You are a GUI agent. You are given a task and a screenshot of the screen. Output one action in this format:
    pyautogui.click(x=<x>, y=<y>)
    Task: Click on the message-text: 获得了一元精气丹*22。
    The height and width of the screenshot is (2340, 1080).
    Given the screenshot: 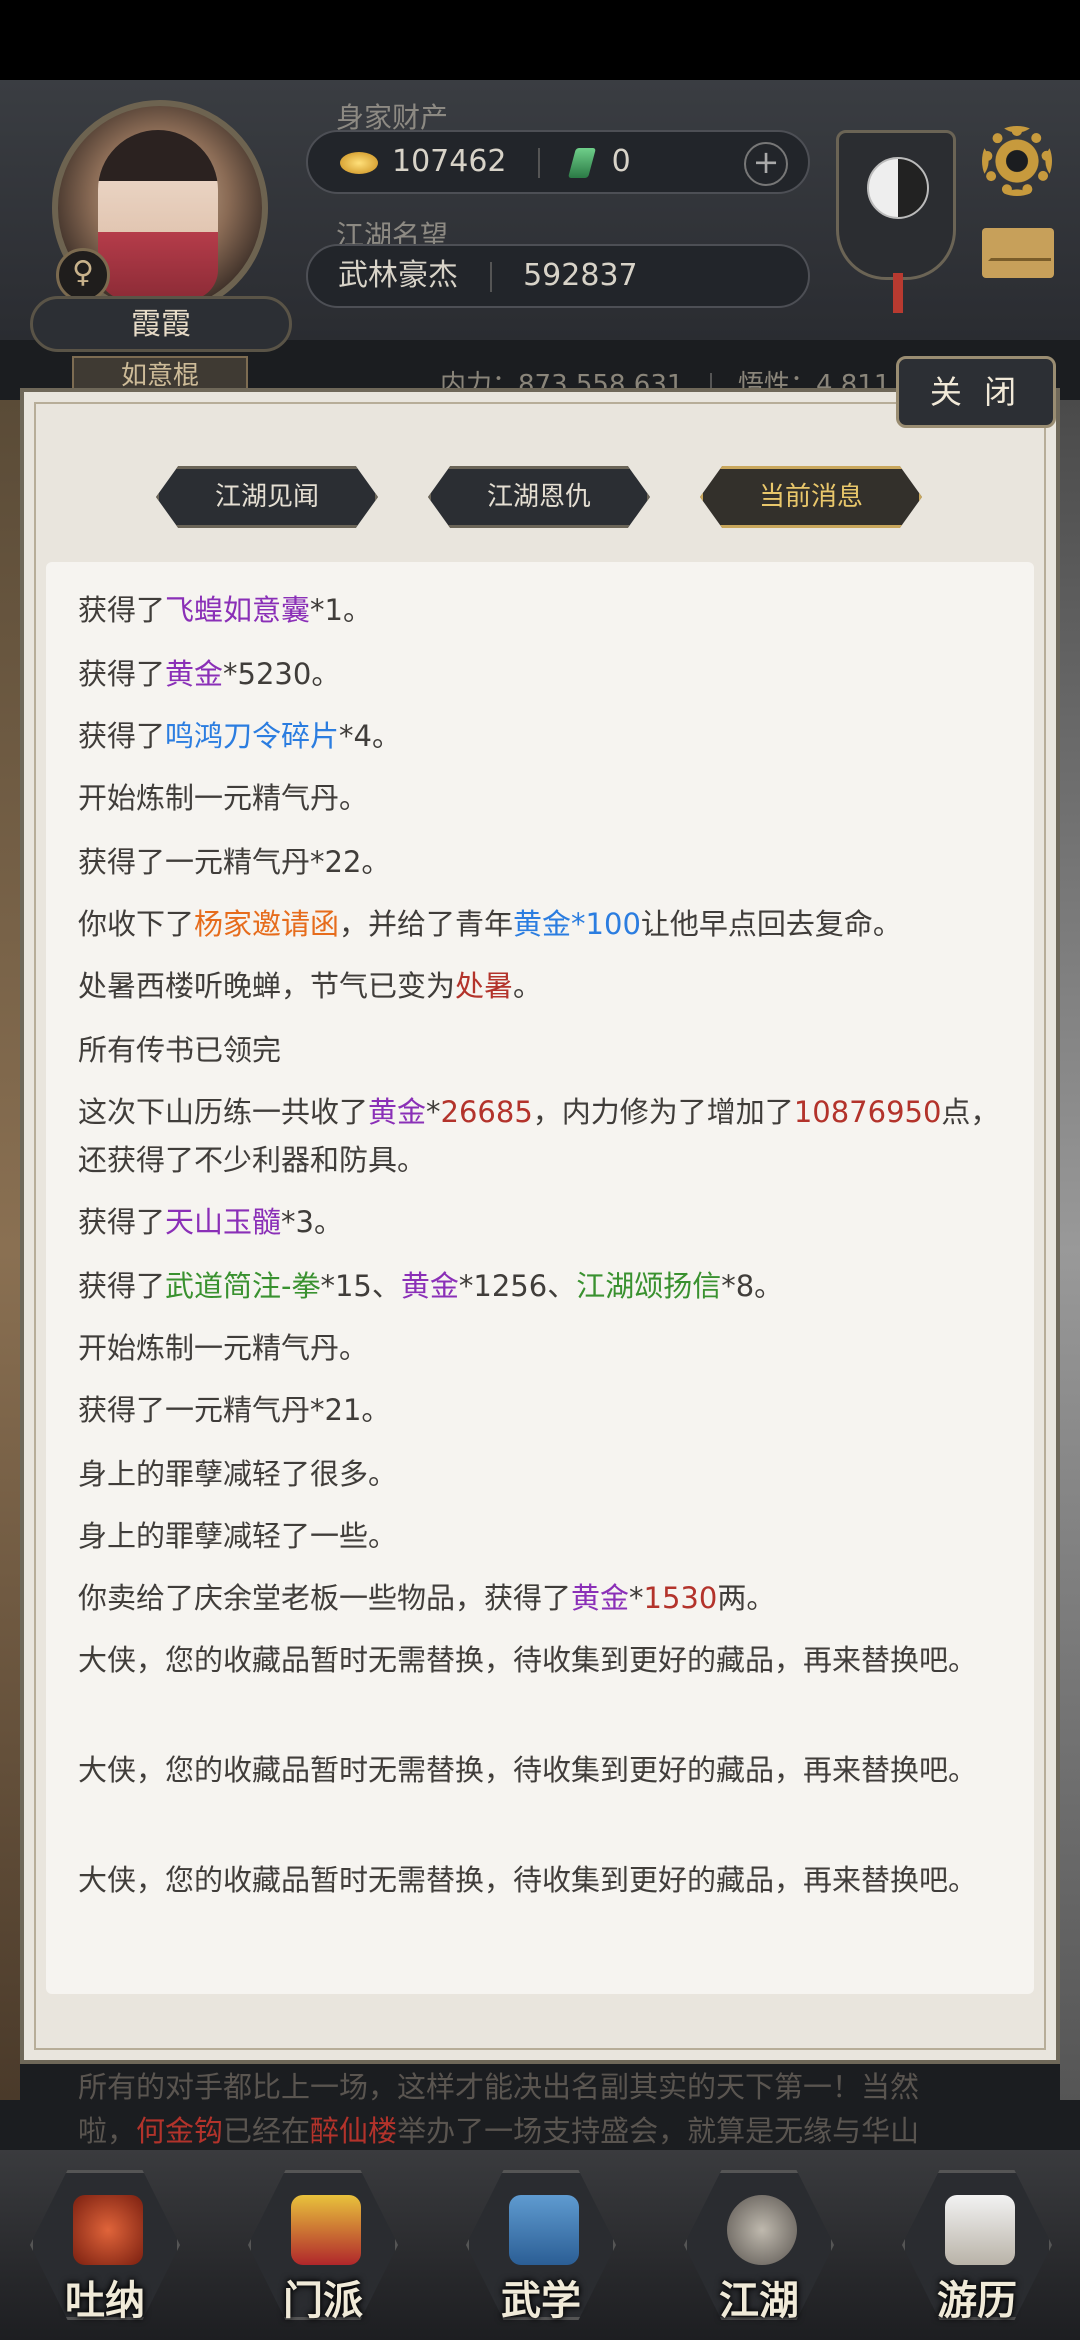 What is the action you would take?
    pyautogui.click(x=234, y=862)
    